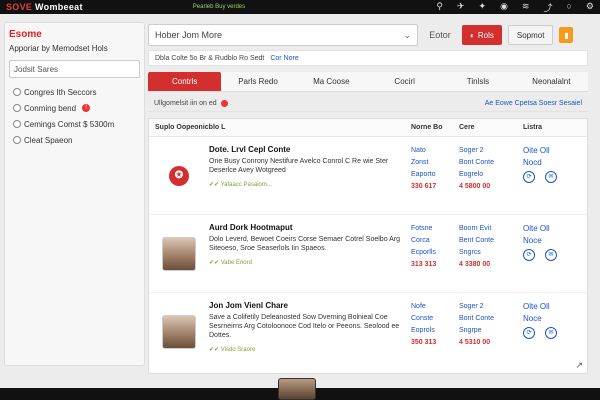 This screenshot has width=600, height=400. What do you see at coordinates (219, 7) in the screenshot?
I see `status-text: Pearleb Buy verdes` at bounding box center [219, 7].